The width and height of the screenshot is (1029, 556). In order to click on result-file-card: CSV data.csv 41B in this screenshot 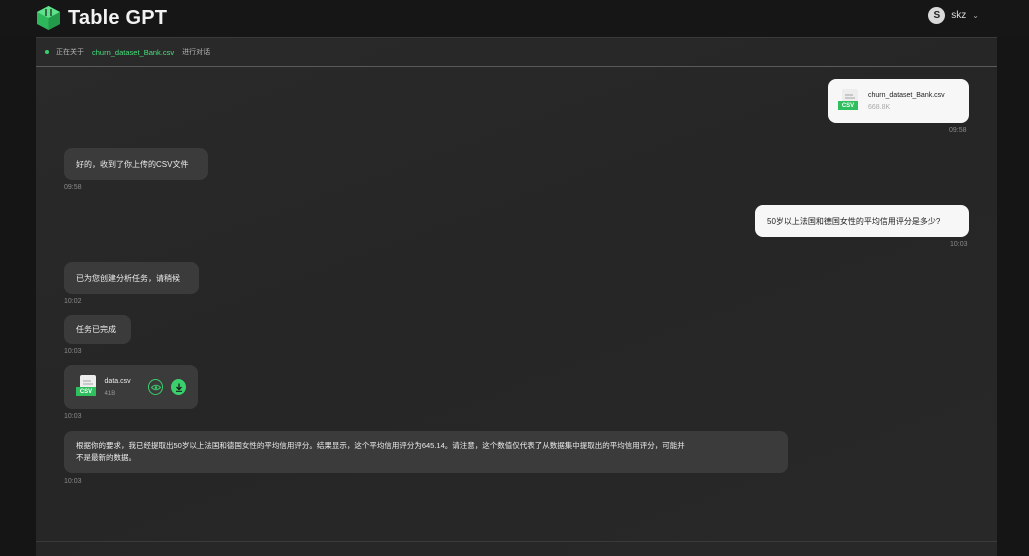, I will do `click(131, 387)`.